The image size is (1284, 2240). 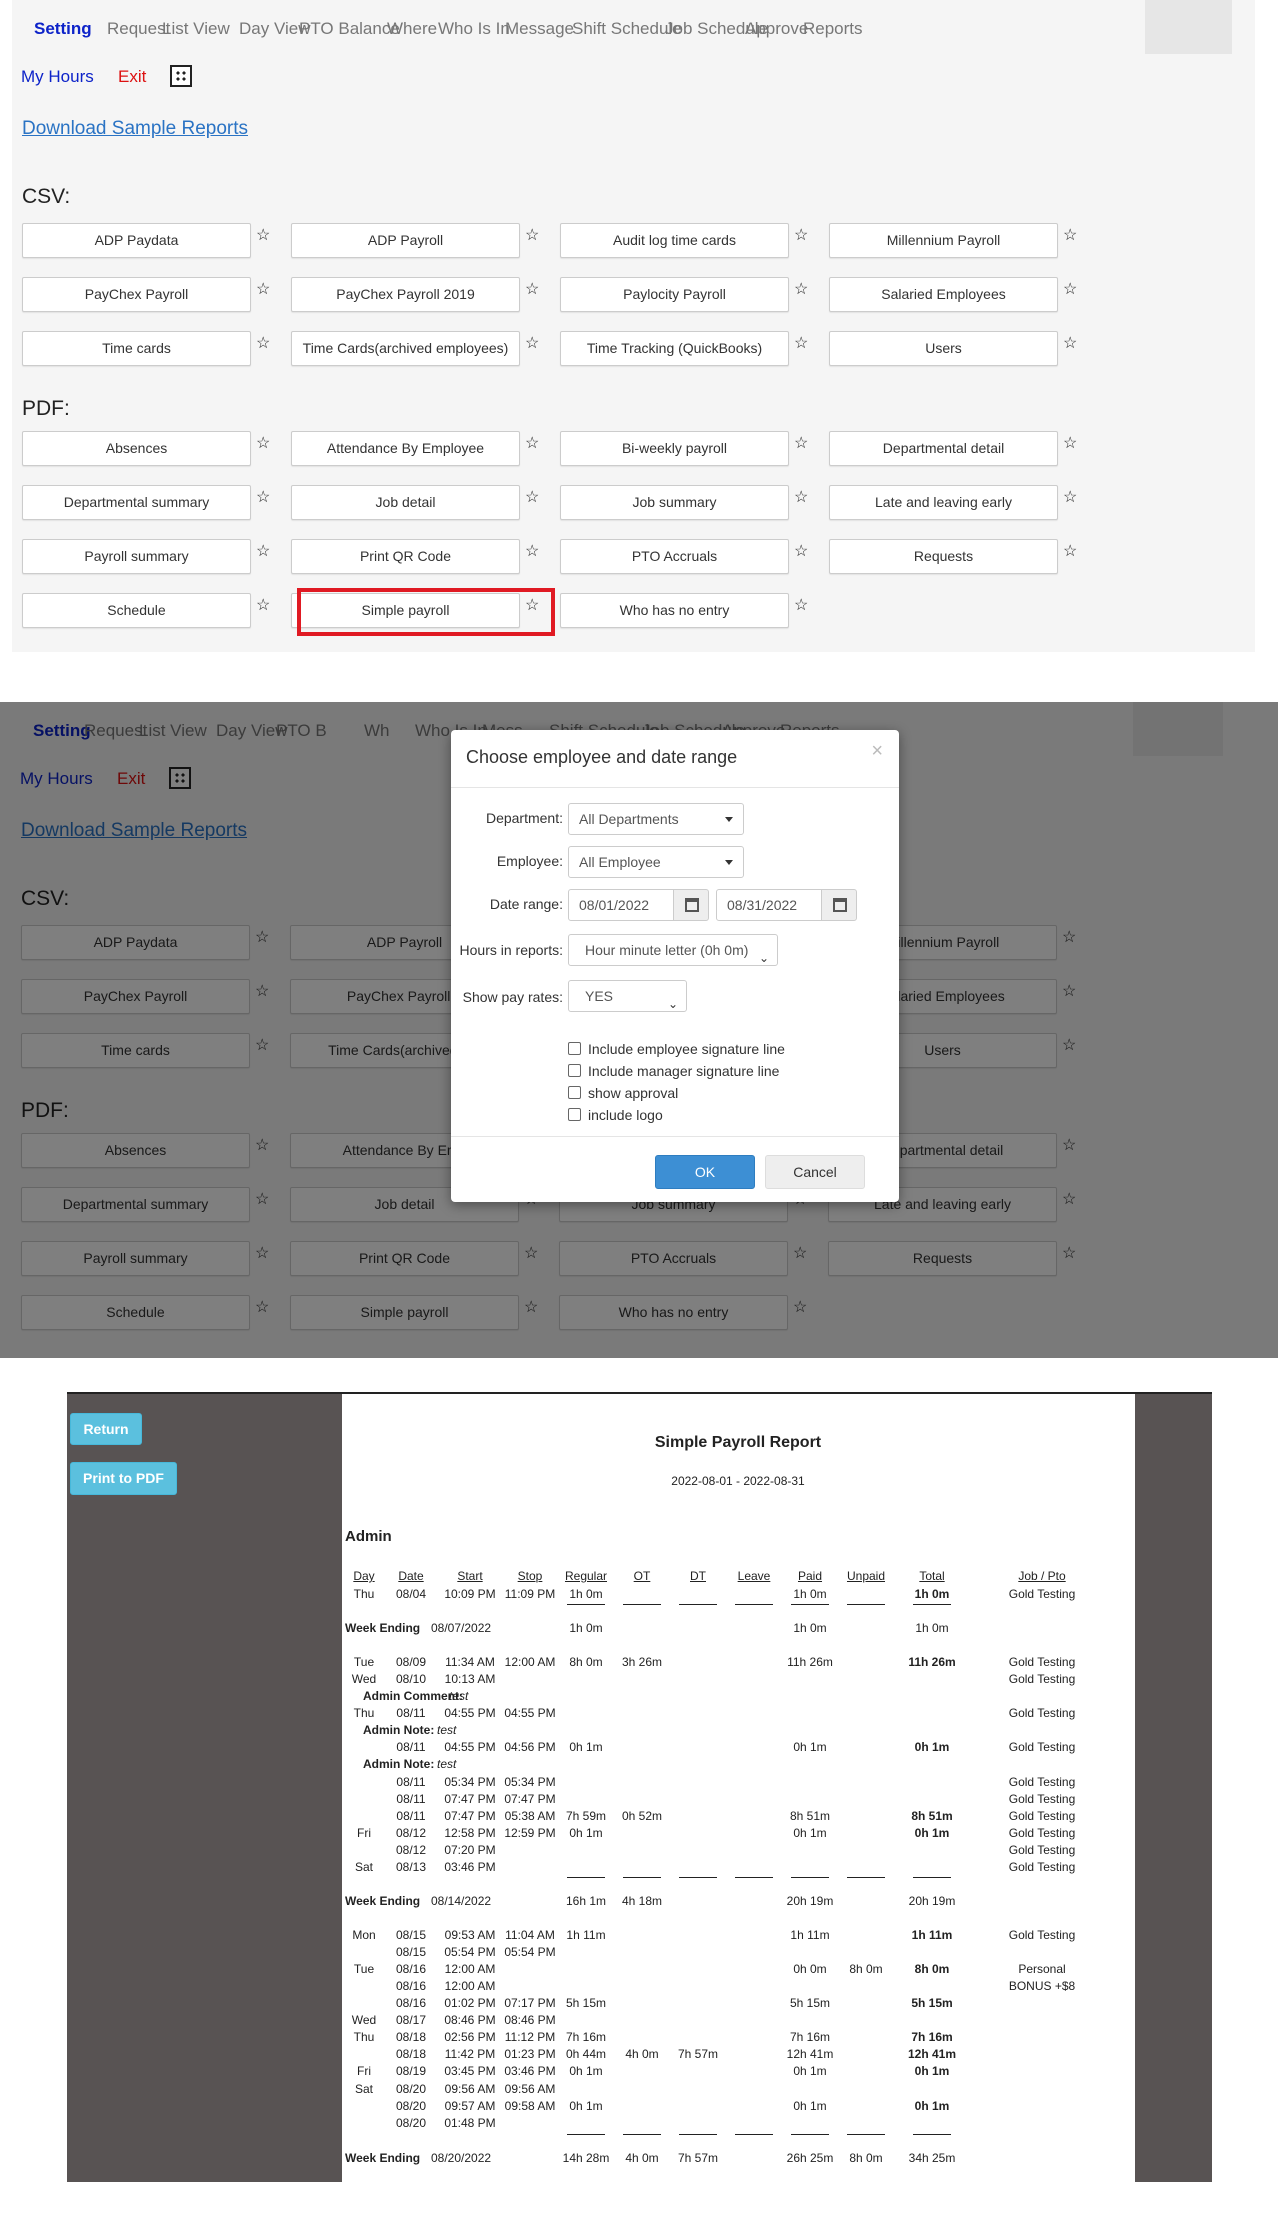 What do you see at coordinates (123, 1478) in the screenshot?
I see `print-to-pdf-button: Print to PDF` at bounding box center [123, 1478].